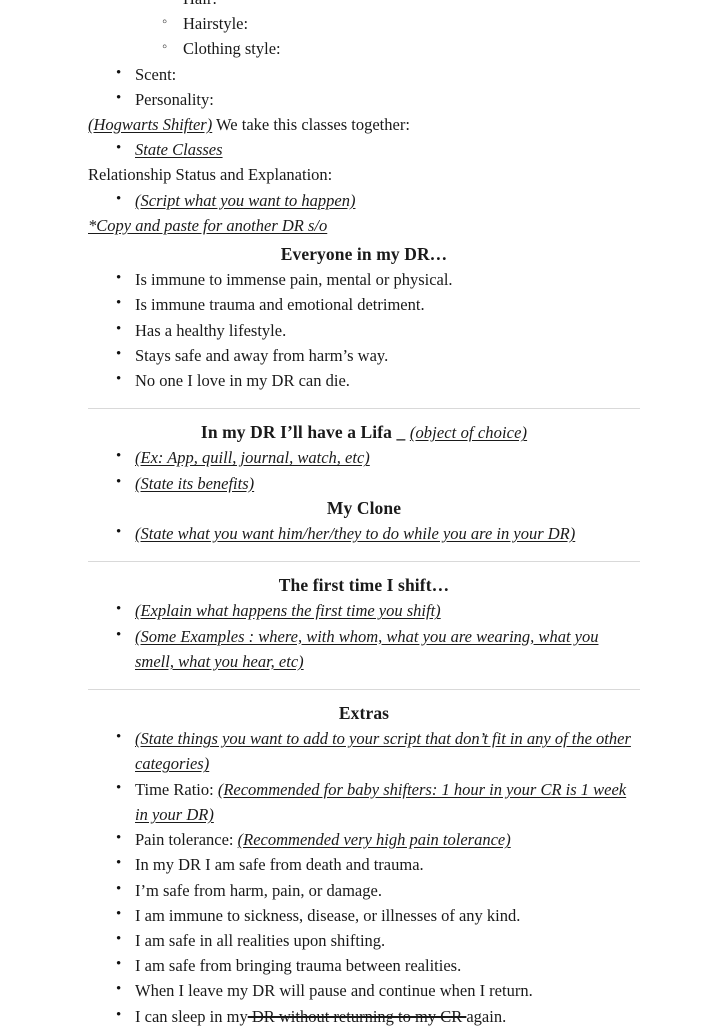 This screenshot has width=728, height=1029. I want to click on list-item-struck-text: DR without returning to my CR, so click(357, 1016).